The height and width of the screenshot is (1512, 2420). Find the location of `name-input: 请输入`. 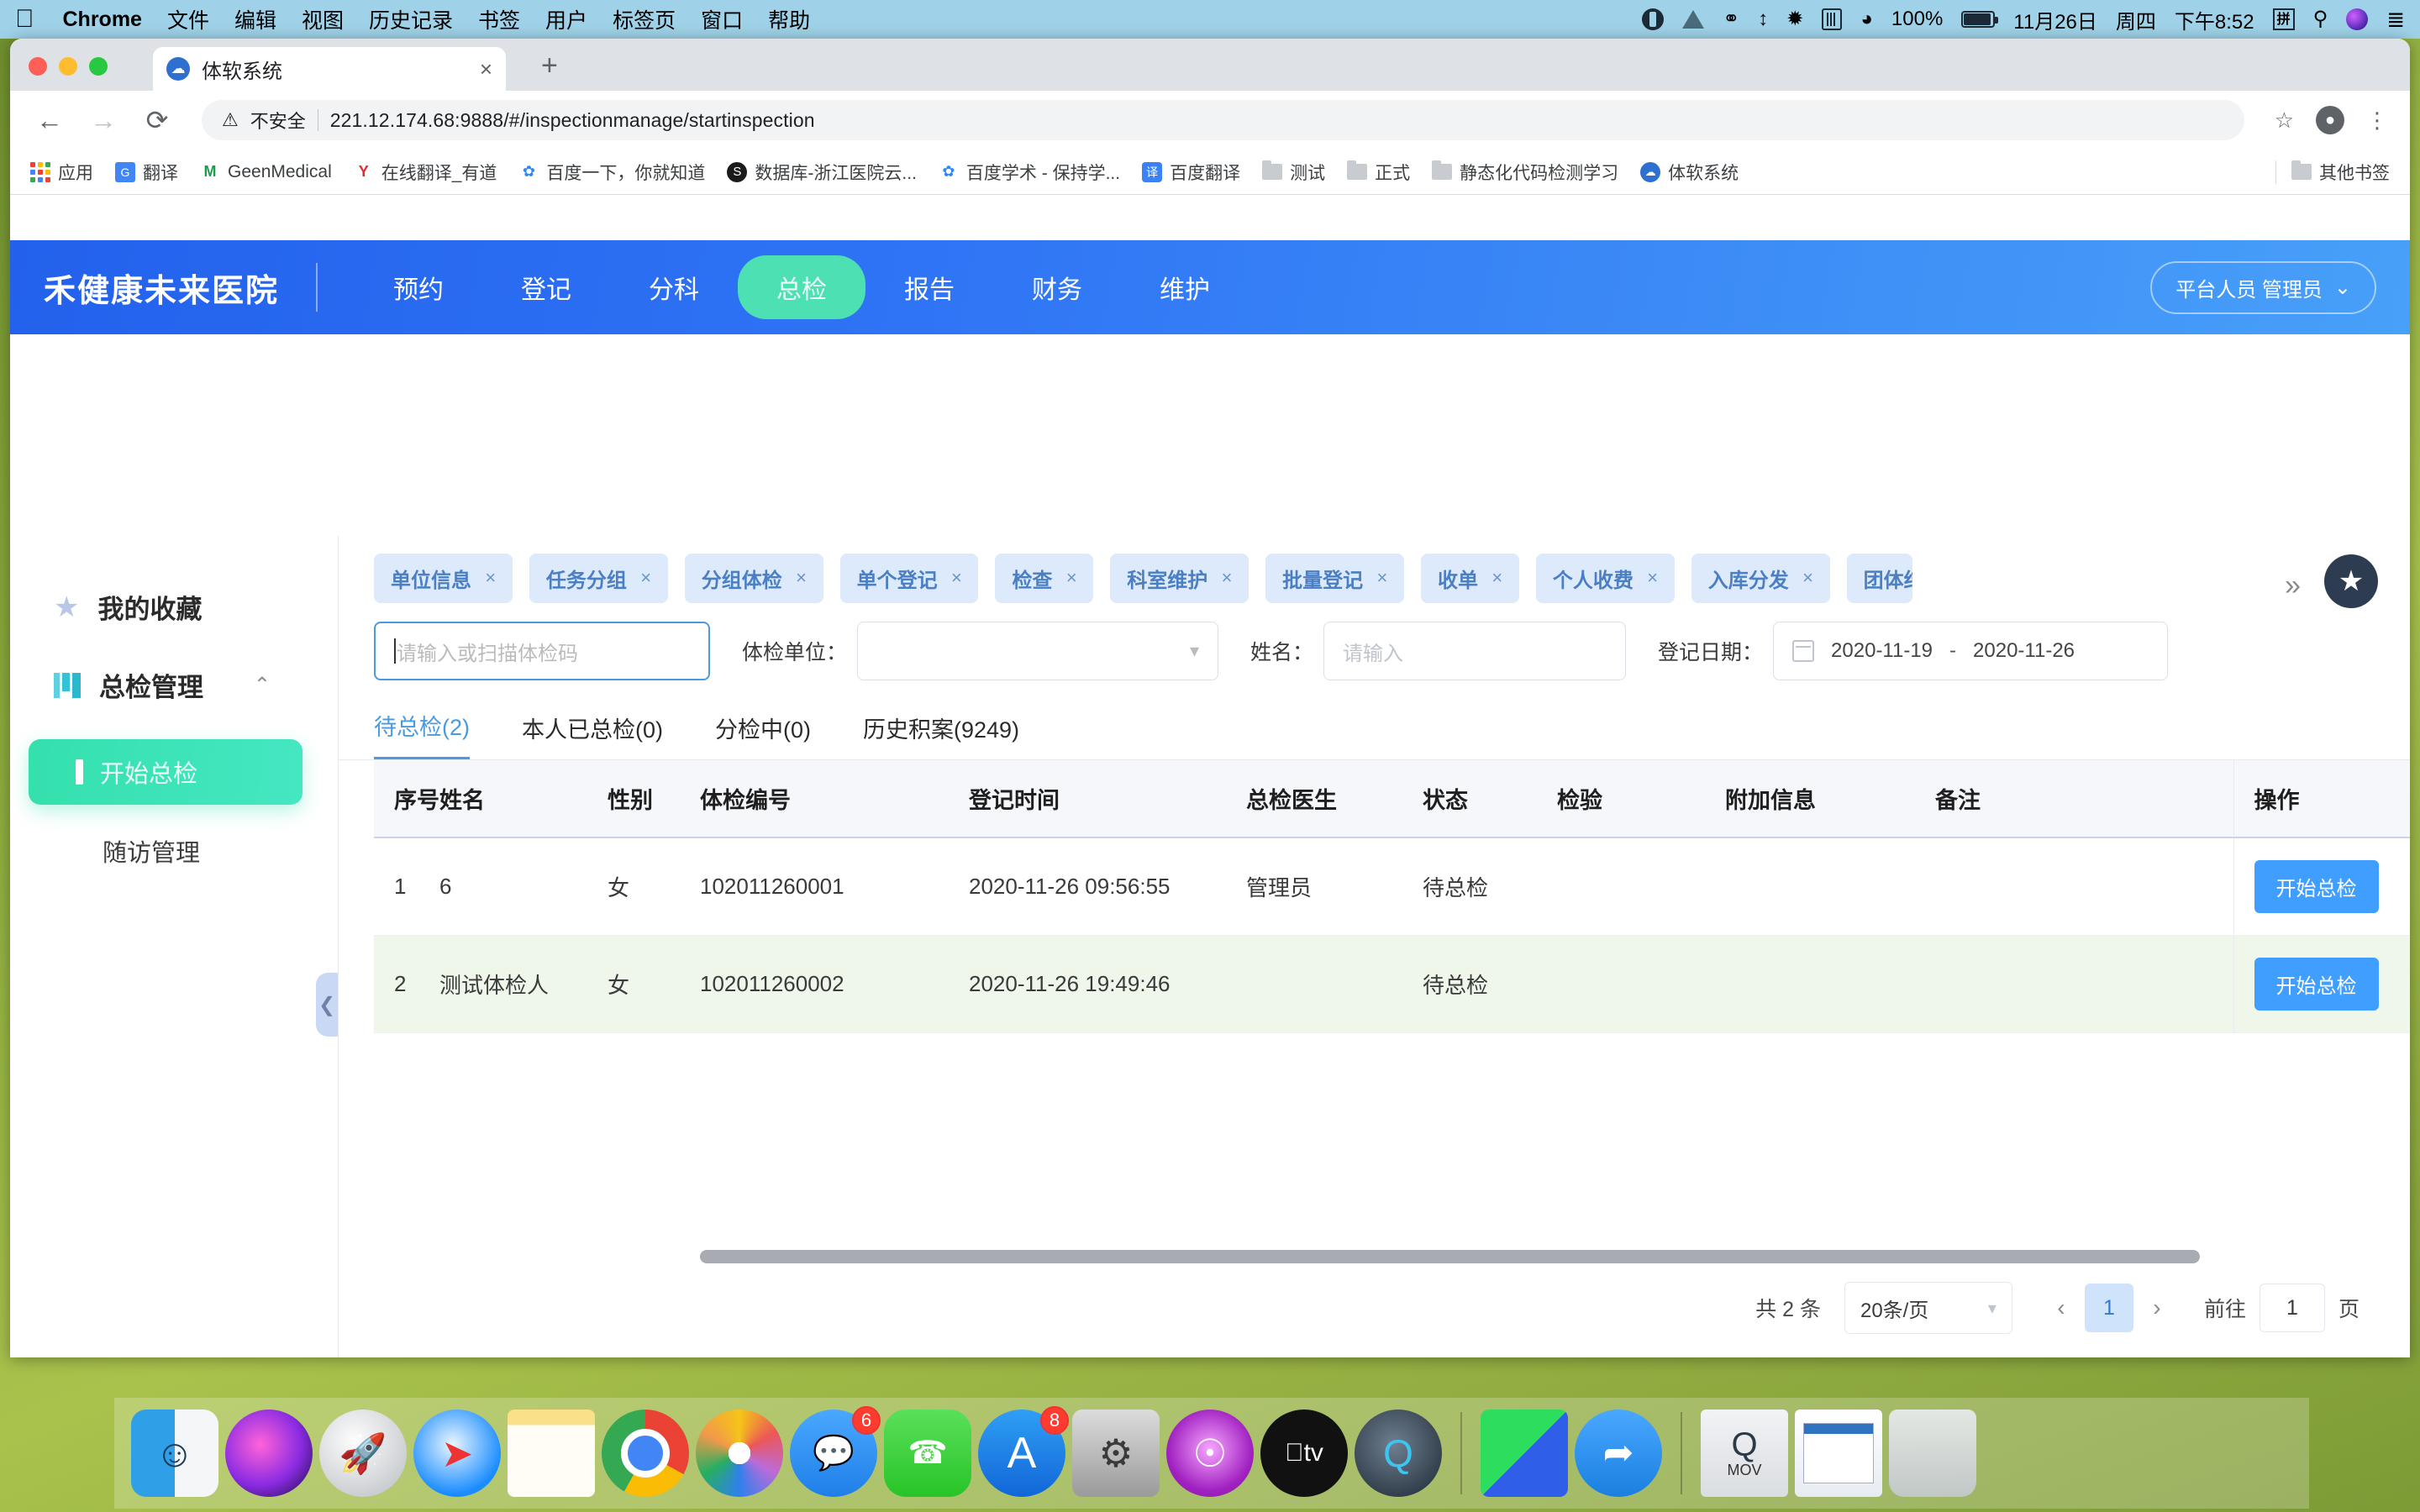

name-input: 请输入 is located at coordinates (1475, 651).